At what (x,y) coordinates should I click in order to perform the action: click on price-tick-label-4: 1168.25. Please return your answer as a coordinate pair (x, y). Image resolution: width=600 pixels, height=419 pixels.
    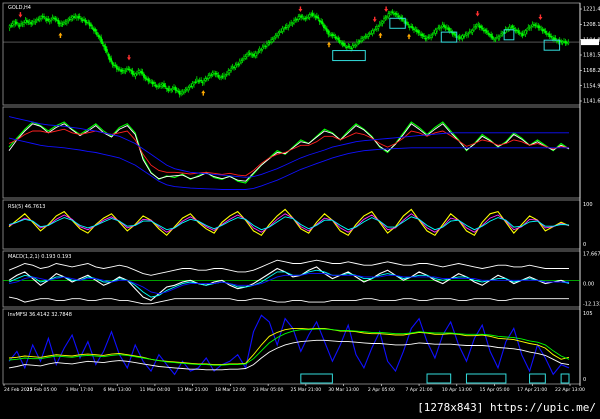
    Looking at the image, I should click on (591, 71).